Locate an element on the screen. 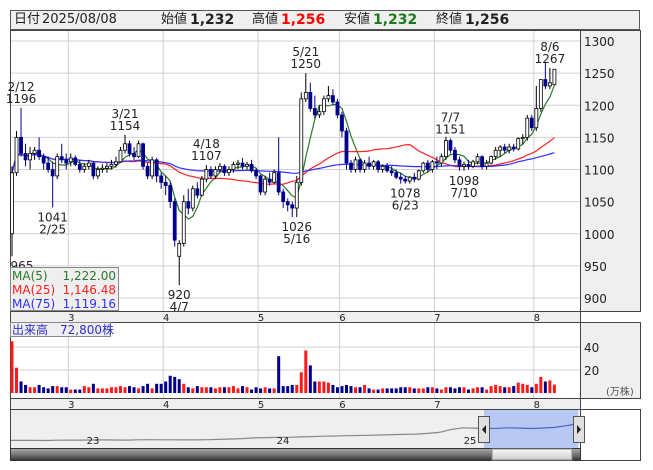  scrollbar-thumb is located at coordinates (532, 454).